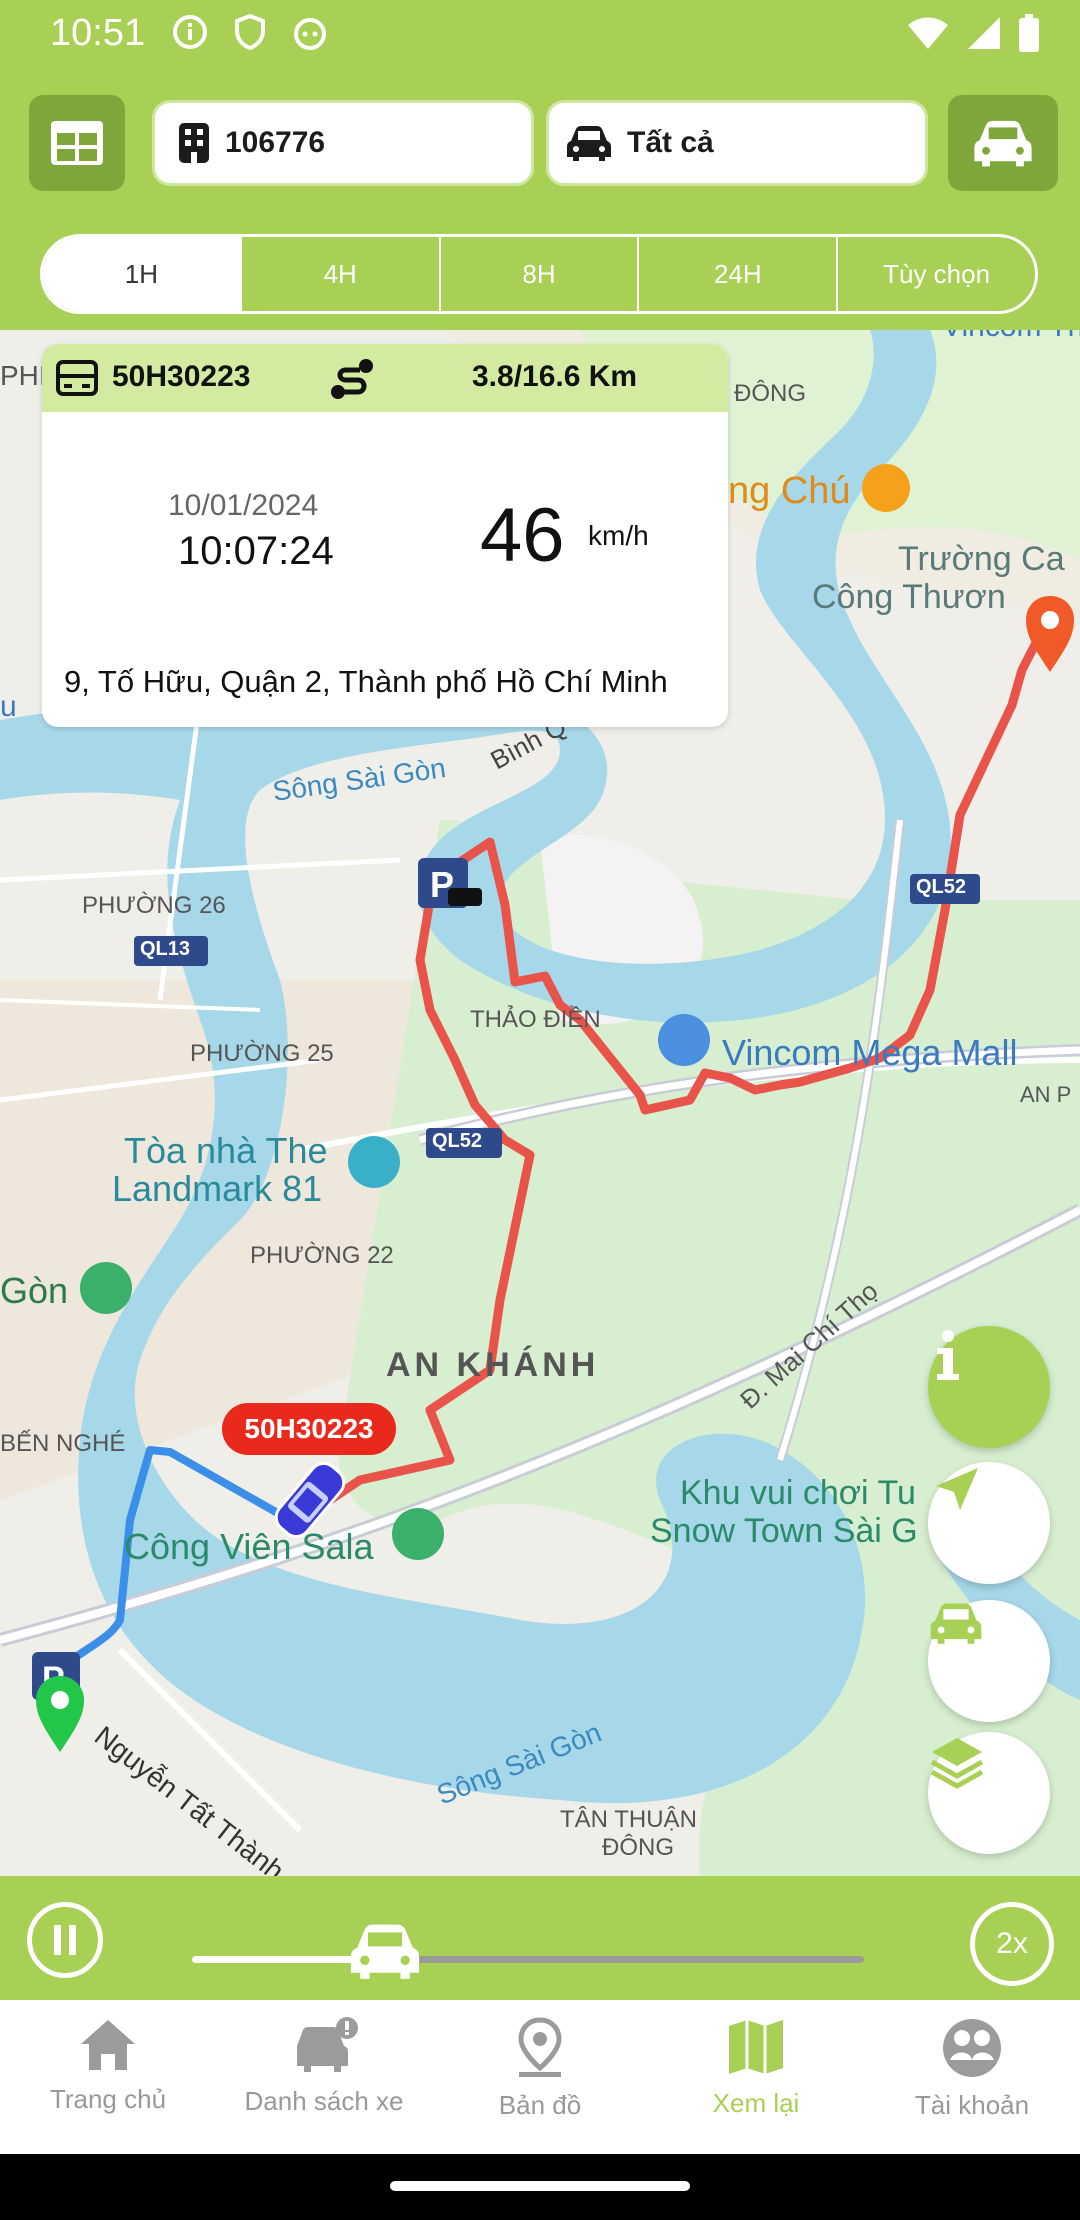 This screenshot has height=2220, width=1080. I want to click on map-label: Vincom Mega Mall, so click(870, 1052).